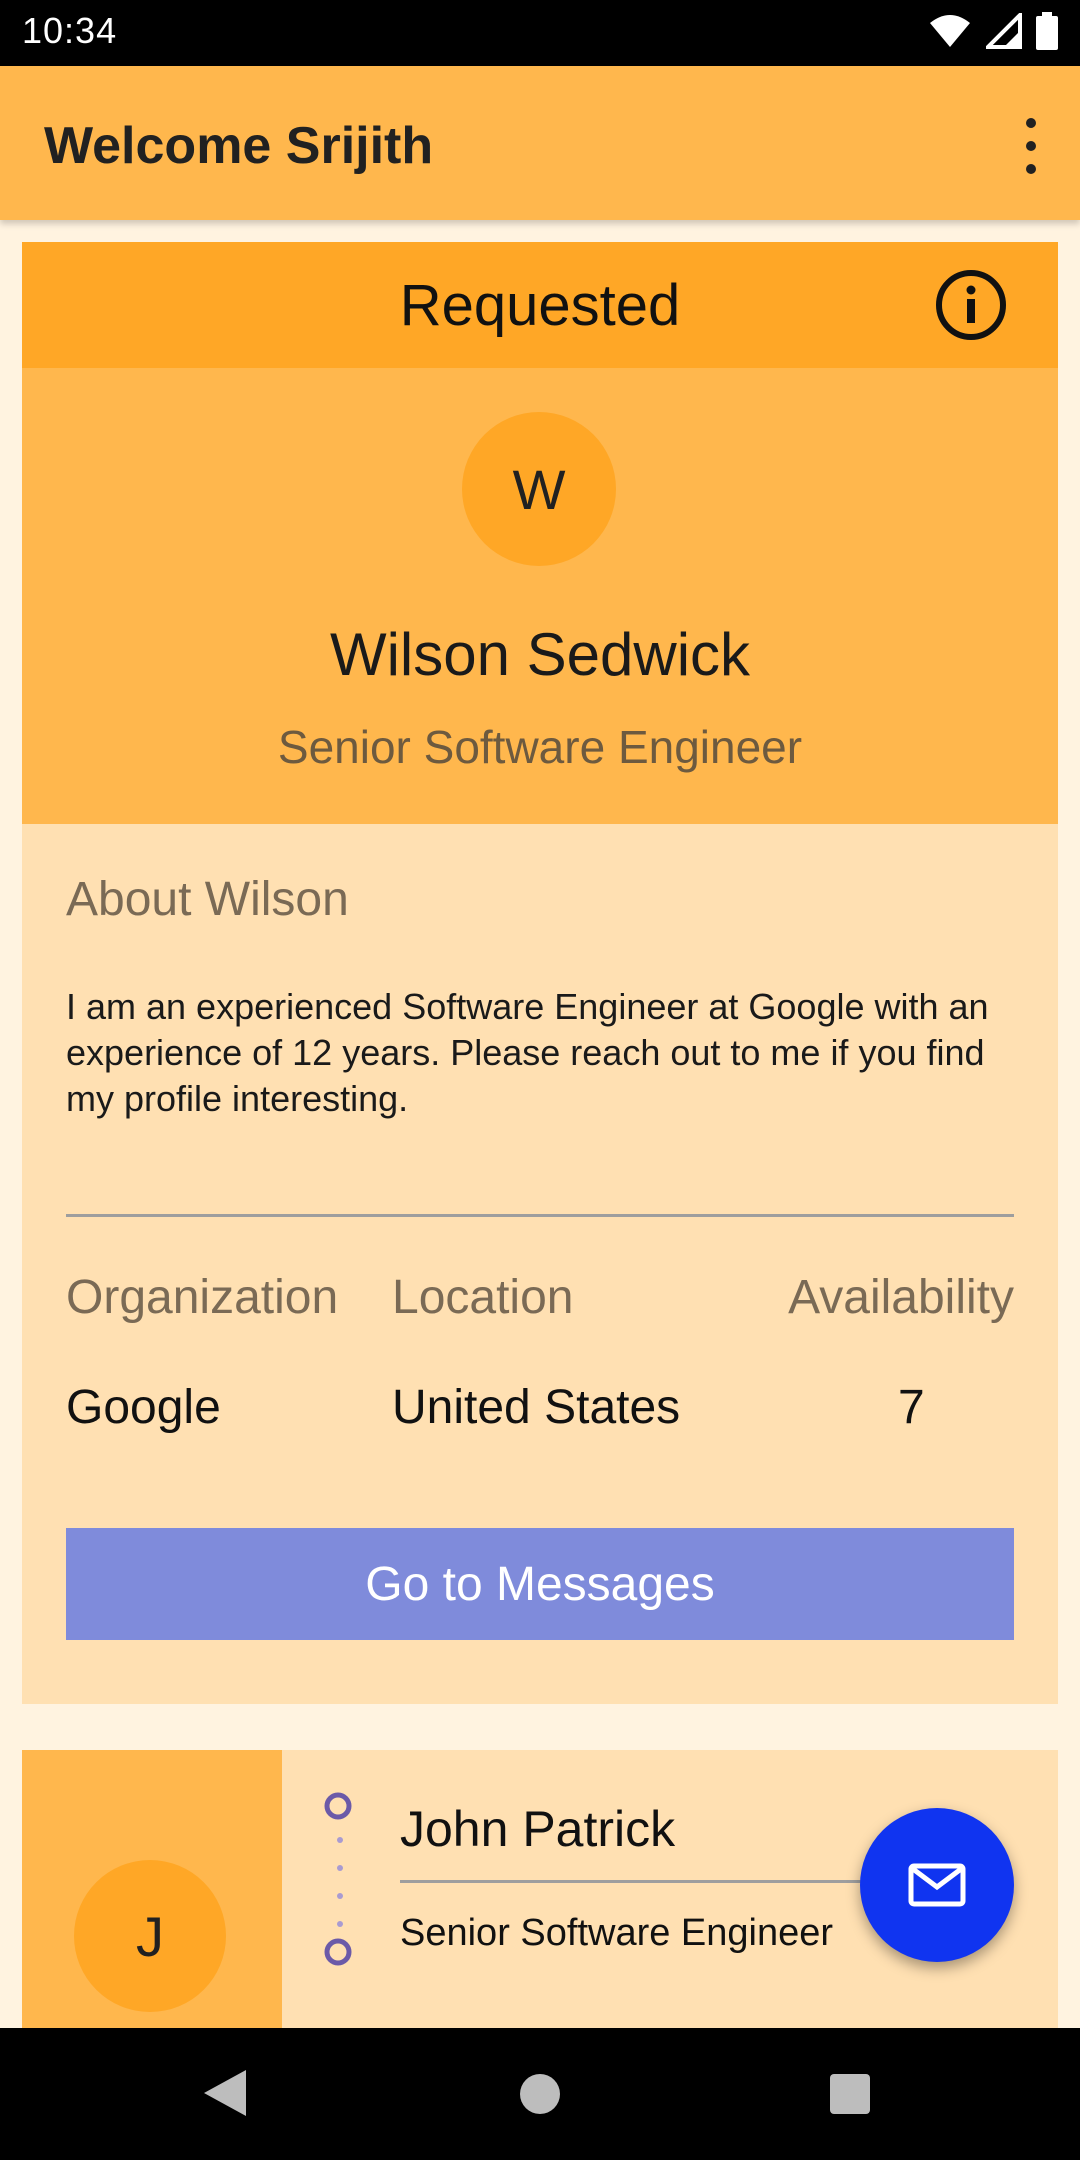 The image size is (1080, 2160). Describe the element at coordinates (1047, 31) in the screenshot. I see `battery-icon` at that location.